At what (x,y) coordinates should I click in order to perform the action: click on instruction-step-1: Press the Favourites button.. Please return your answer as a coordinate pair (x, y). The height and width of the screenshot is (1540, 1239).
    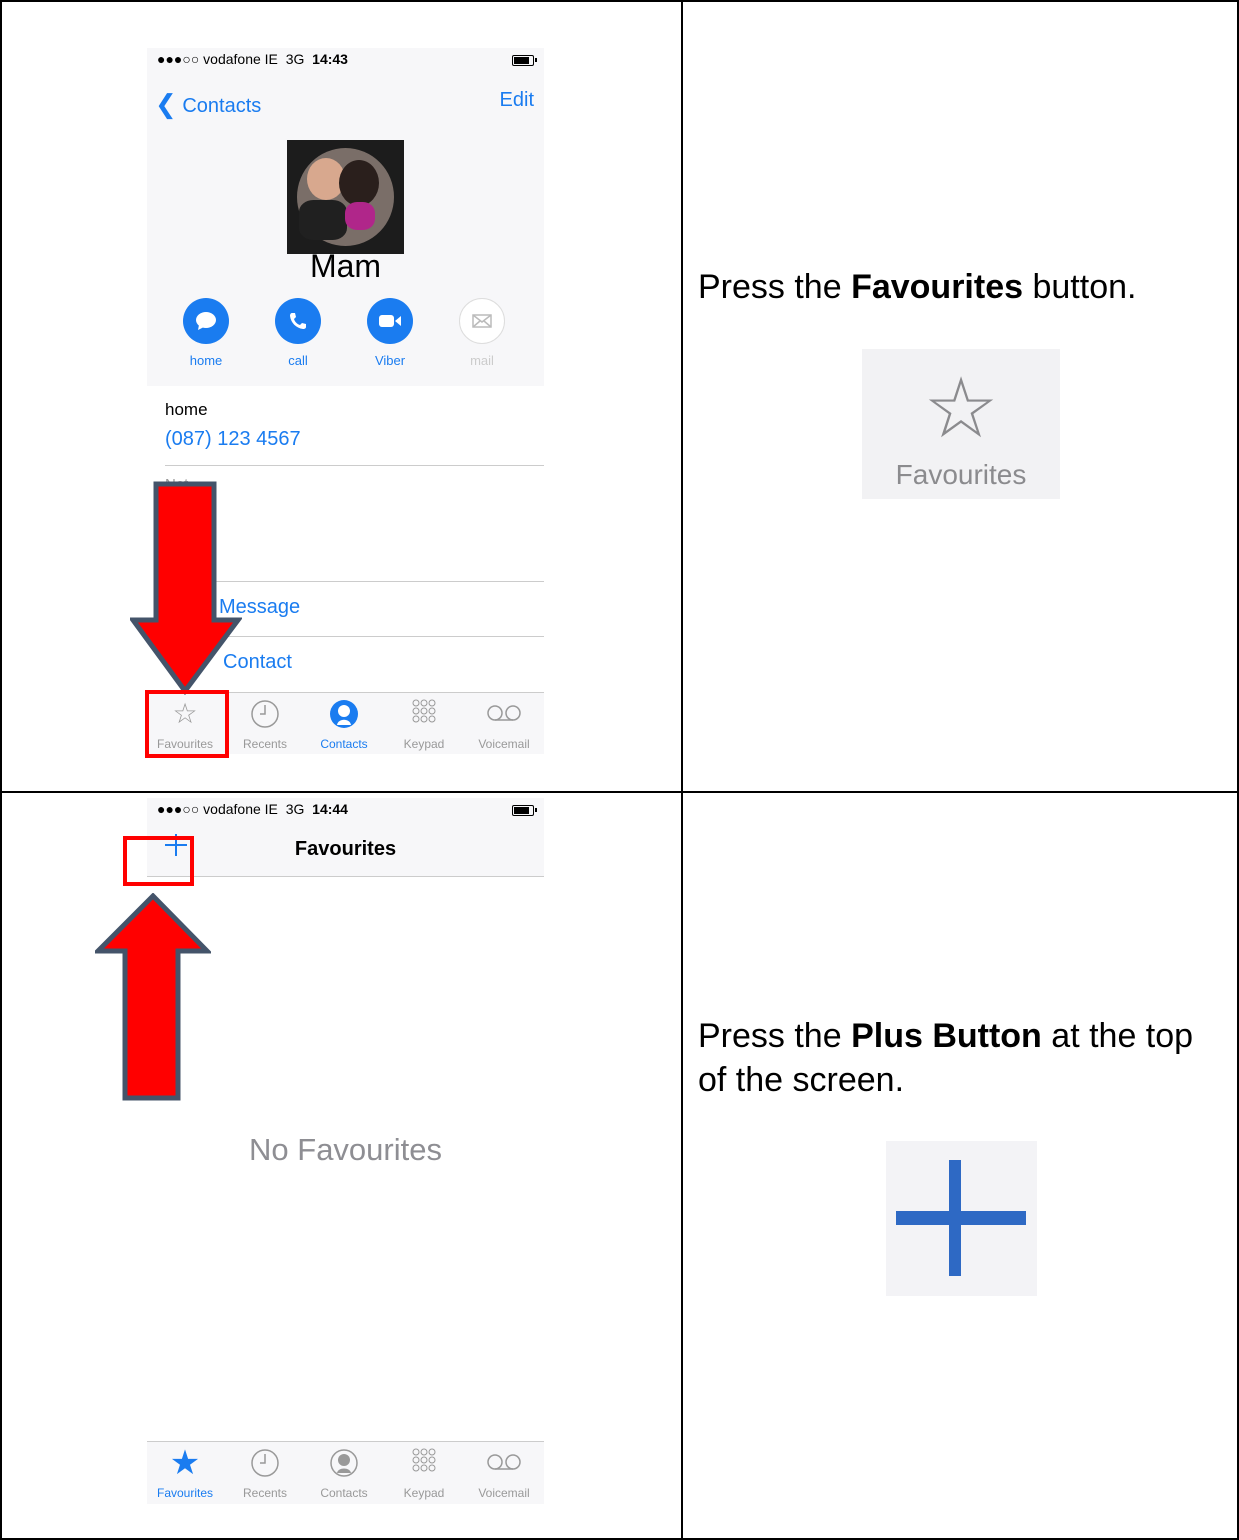
    Looking at the image, I should click on (917, 287).